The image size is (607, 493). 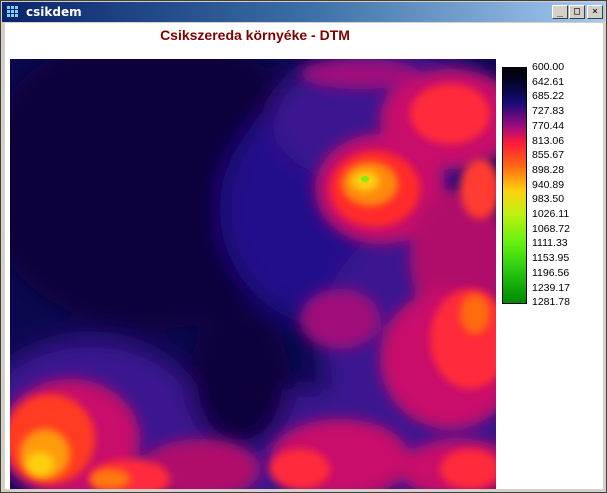 What do you see at coordinates (548, 199) in the screenshot?
I see `legend-label: 983.50` at bounding box center [548, 199].